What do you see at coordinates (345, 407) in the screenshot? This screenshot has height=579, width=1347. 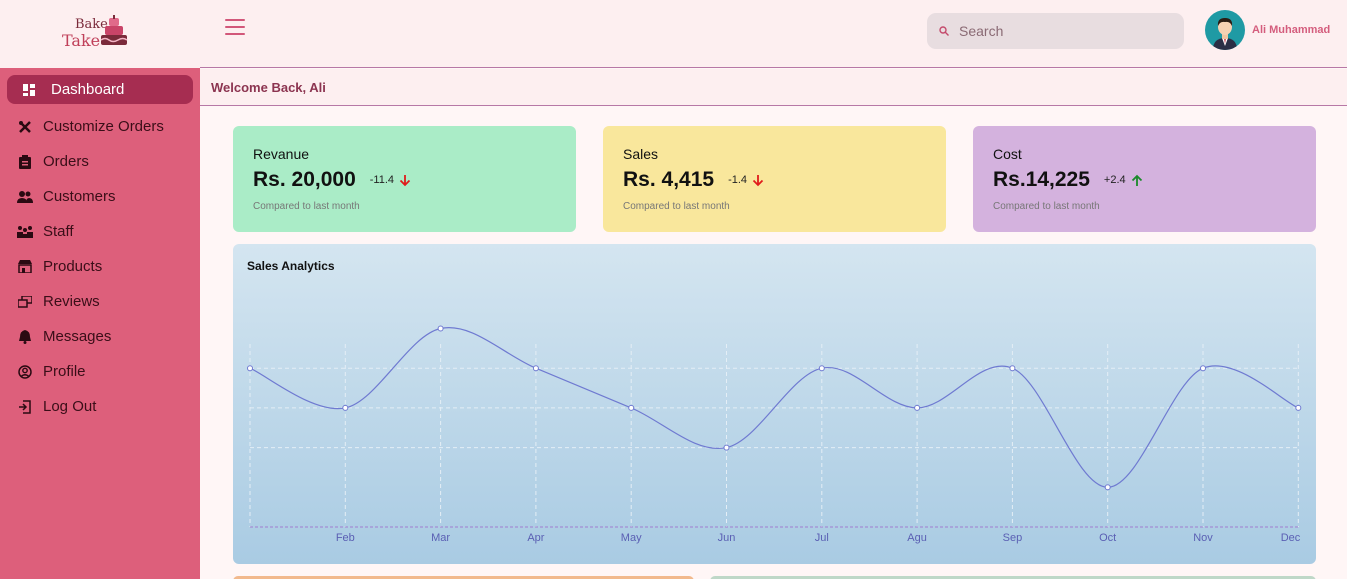 I see `data-point-feb` at bounding box center [345, 407].